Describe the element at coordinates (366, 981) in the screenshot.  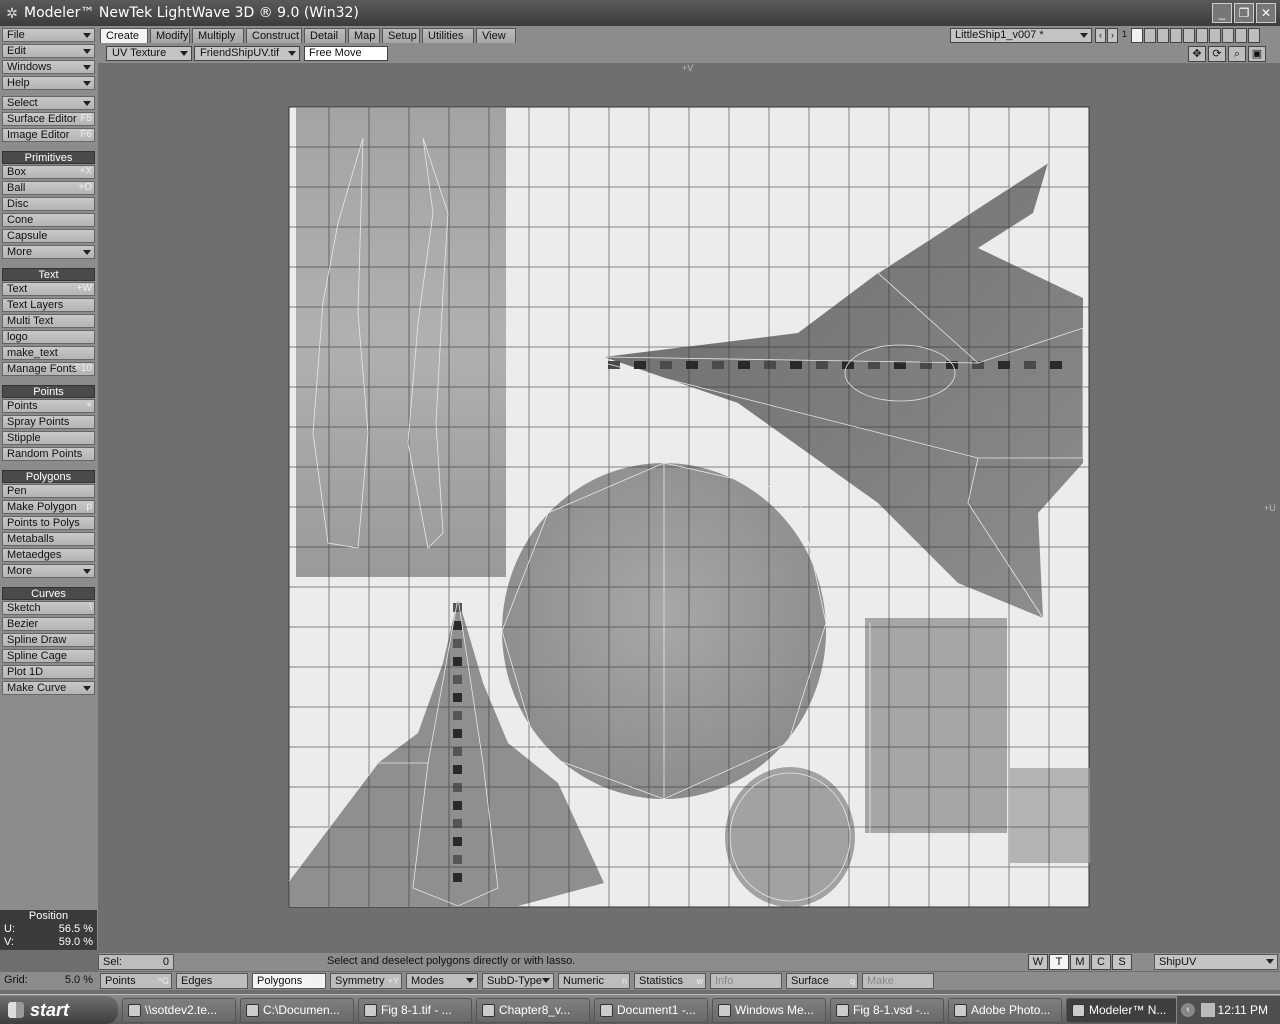
I see `mode-symmetry-button: Symmetry +Y` at that location.